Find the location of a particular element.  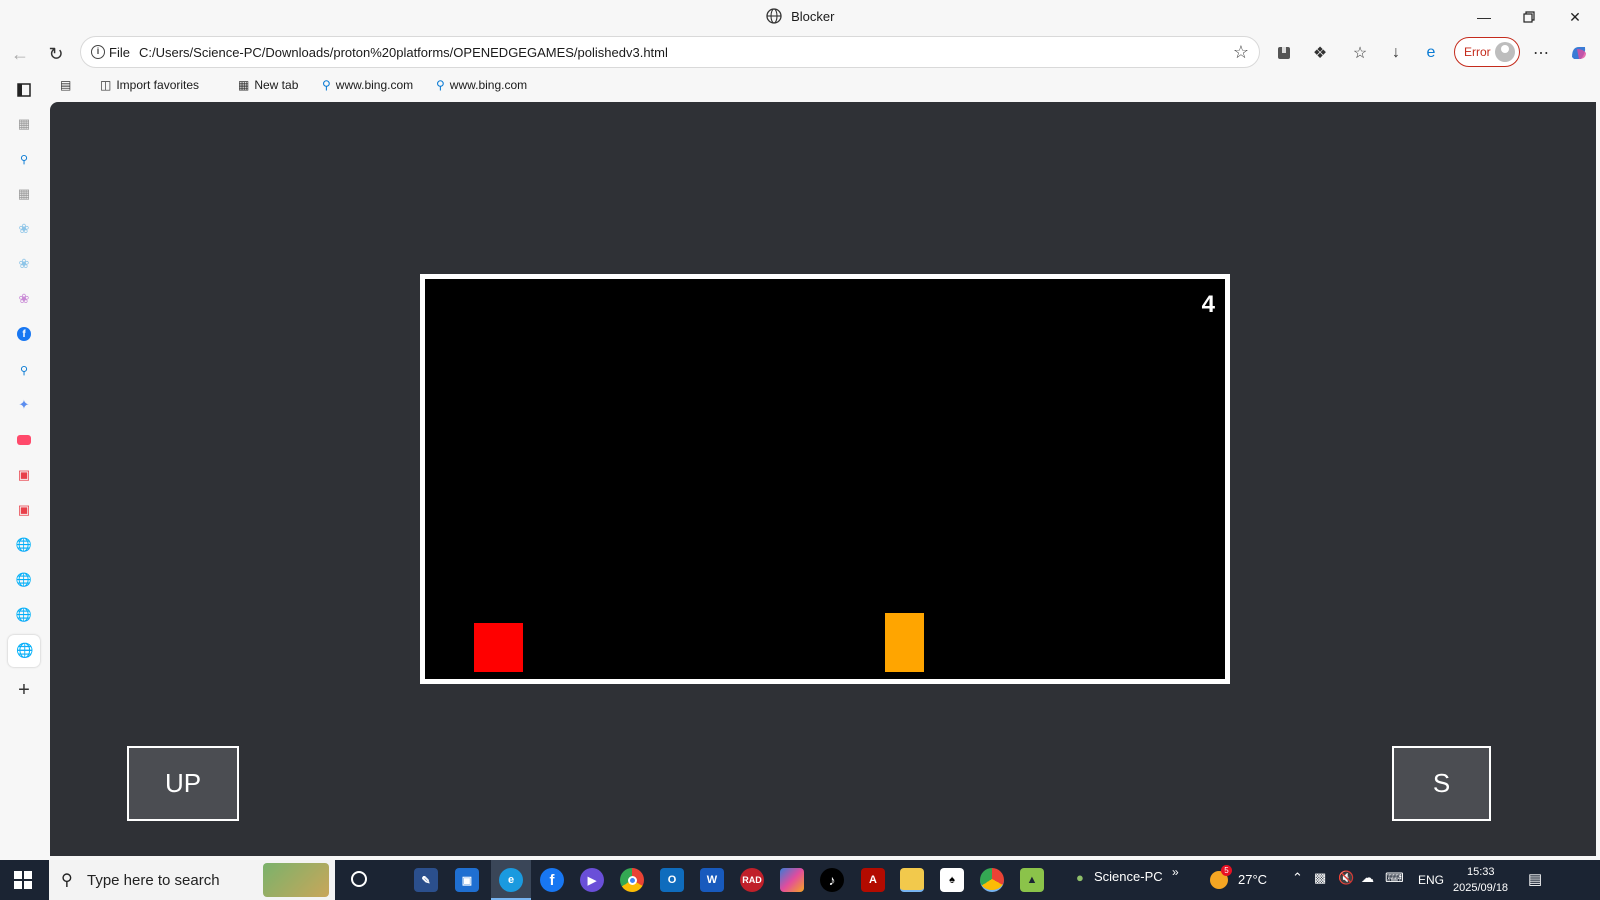

chrome-icon is located at coordinates (632, 880).